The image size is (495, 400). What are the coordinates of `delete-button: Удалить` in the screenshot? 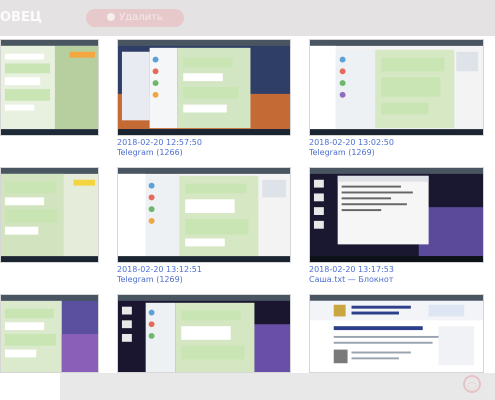 It's located at (135, 18).